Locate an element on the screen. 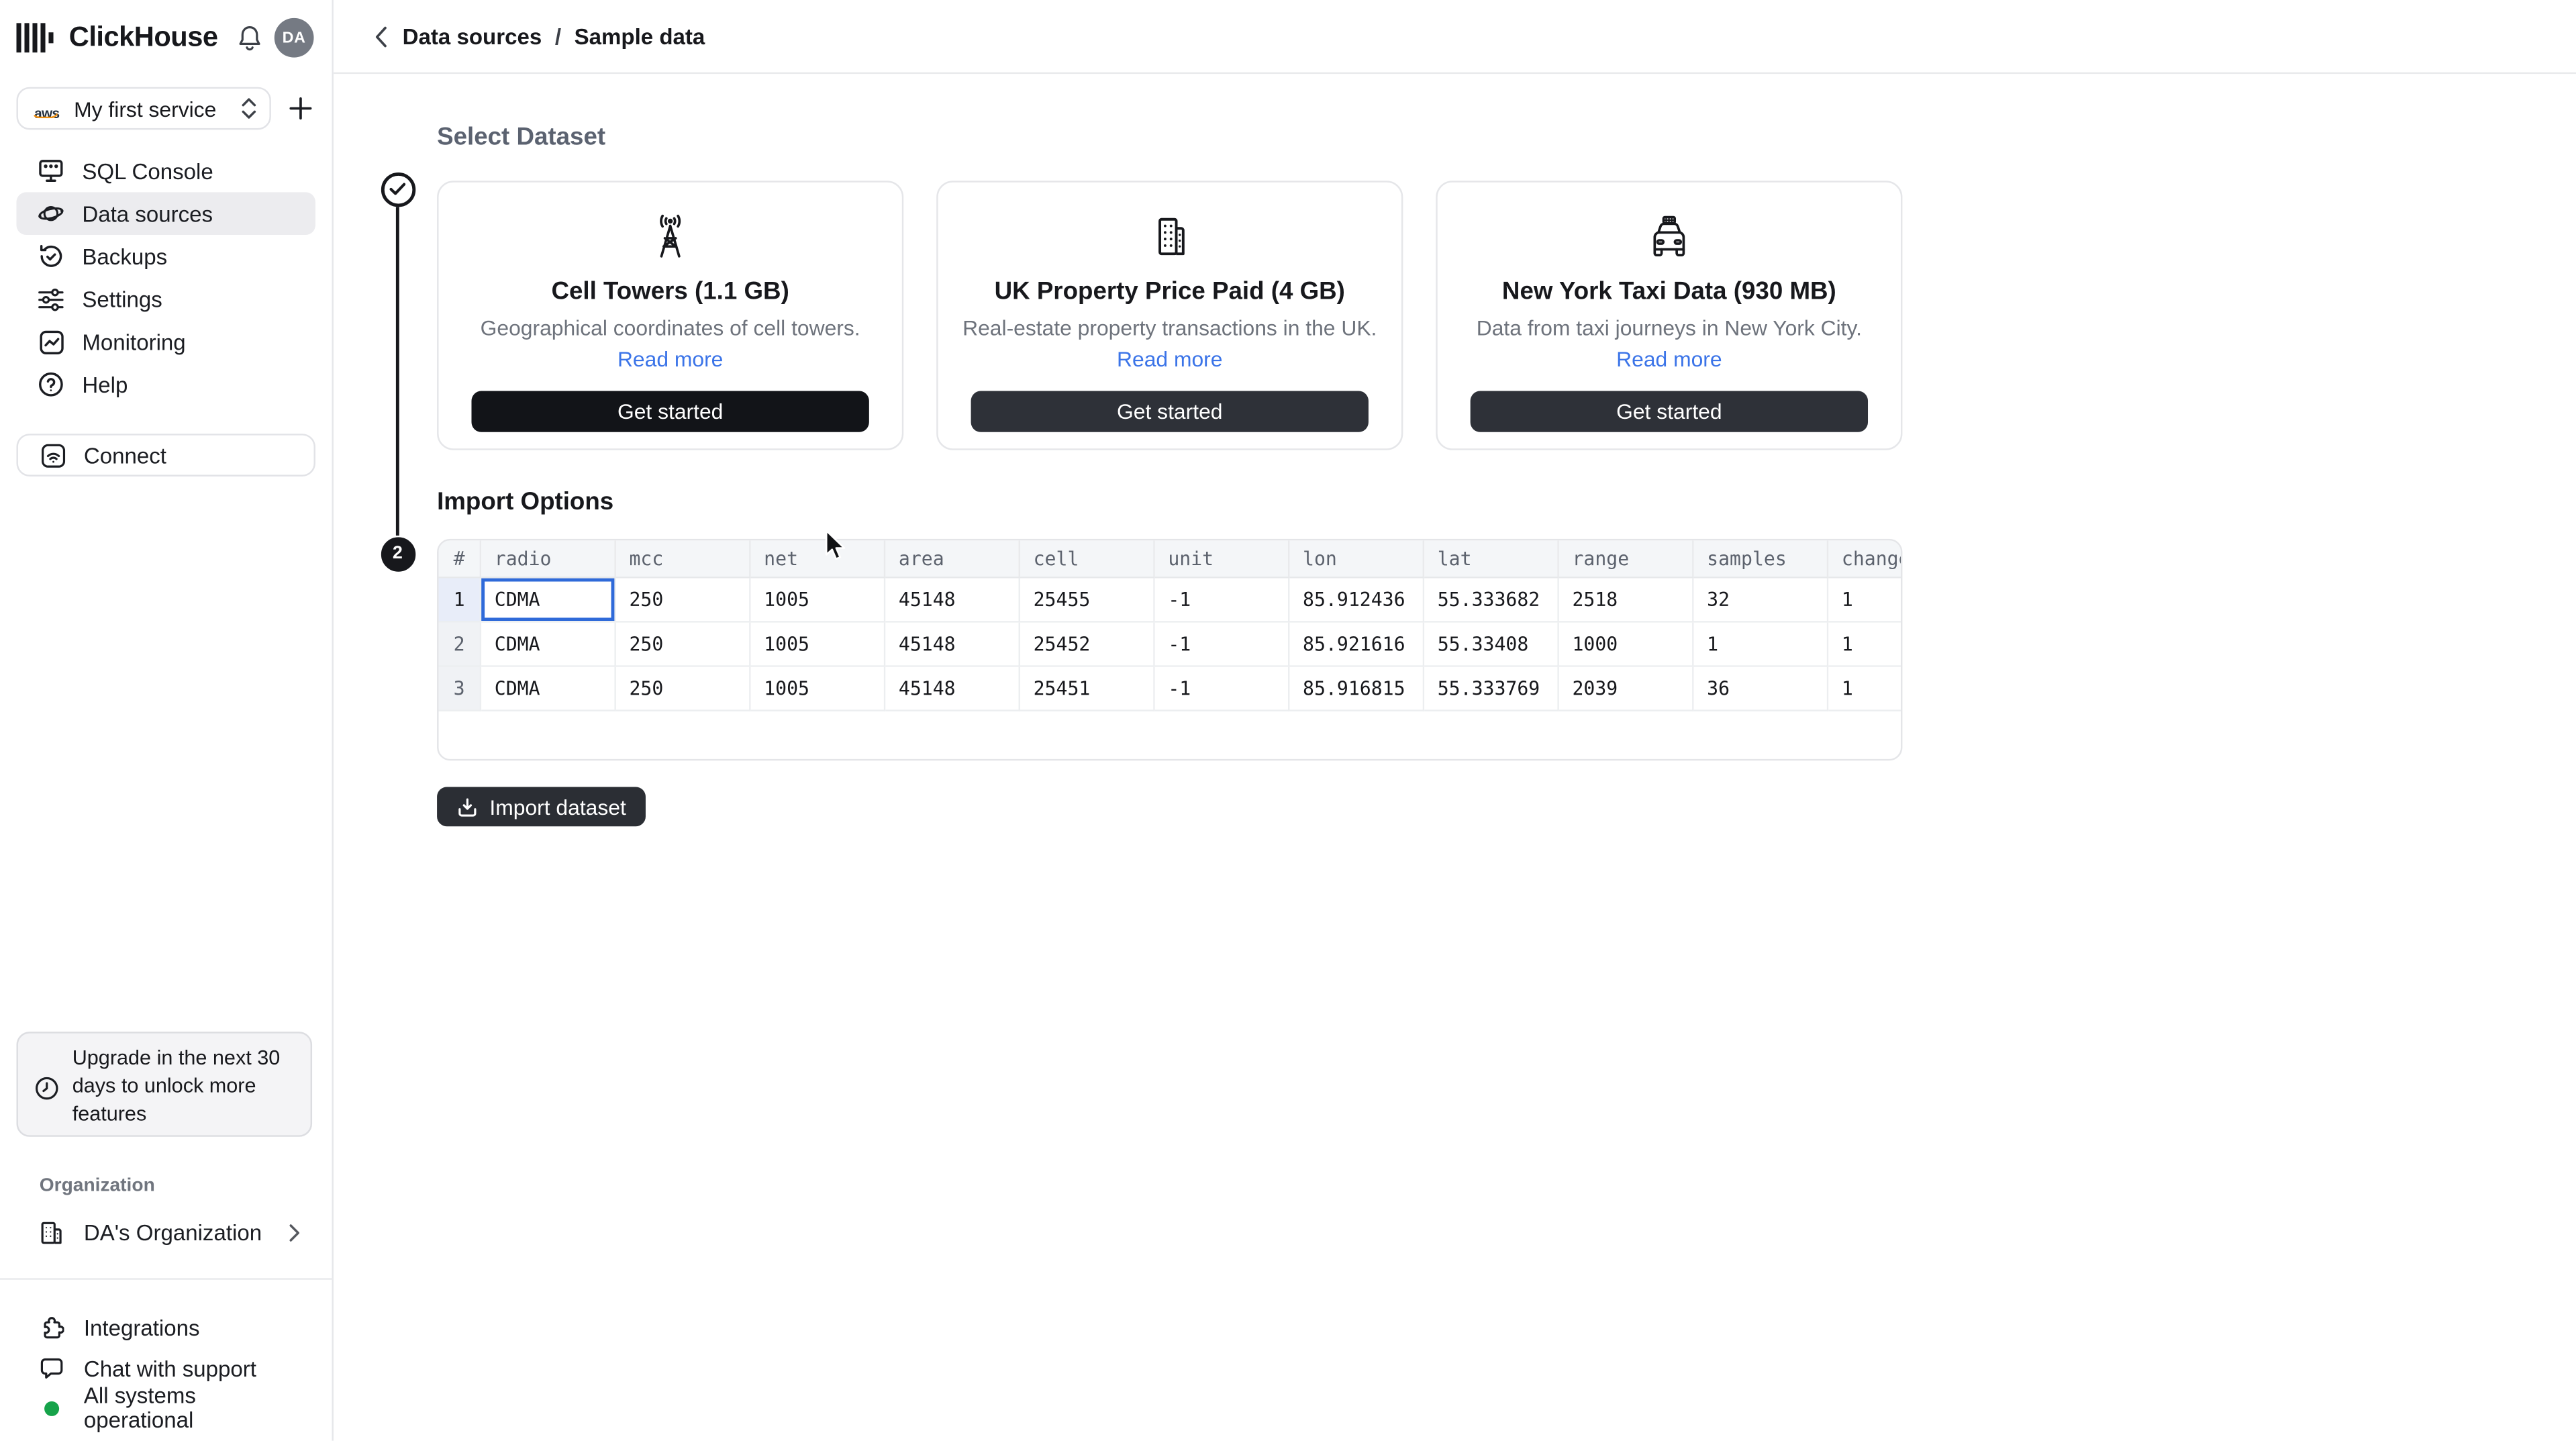  sidebar-item-backups: Backups is located at coordinates (165, 256).